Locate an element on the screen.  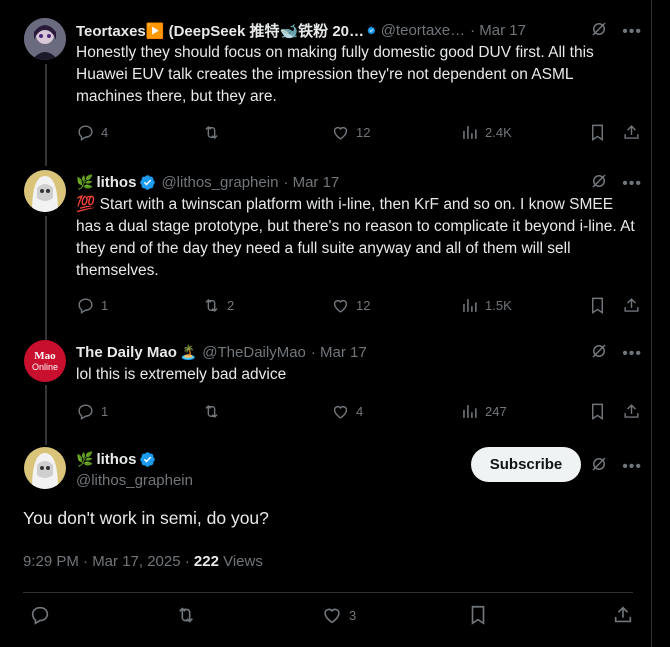
main-tweet-actions: 3 is located at coordinates (326, 619).